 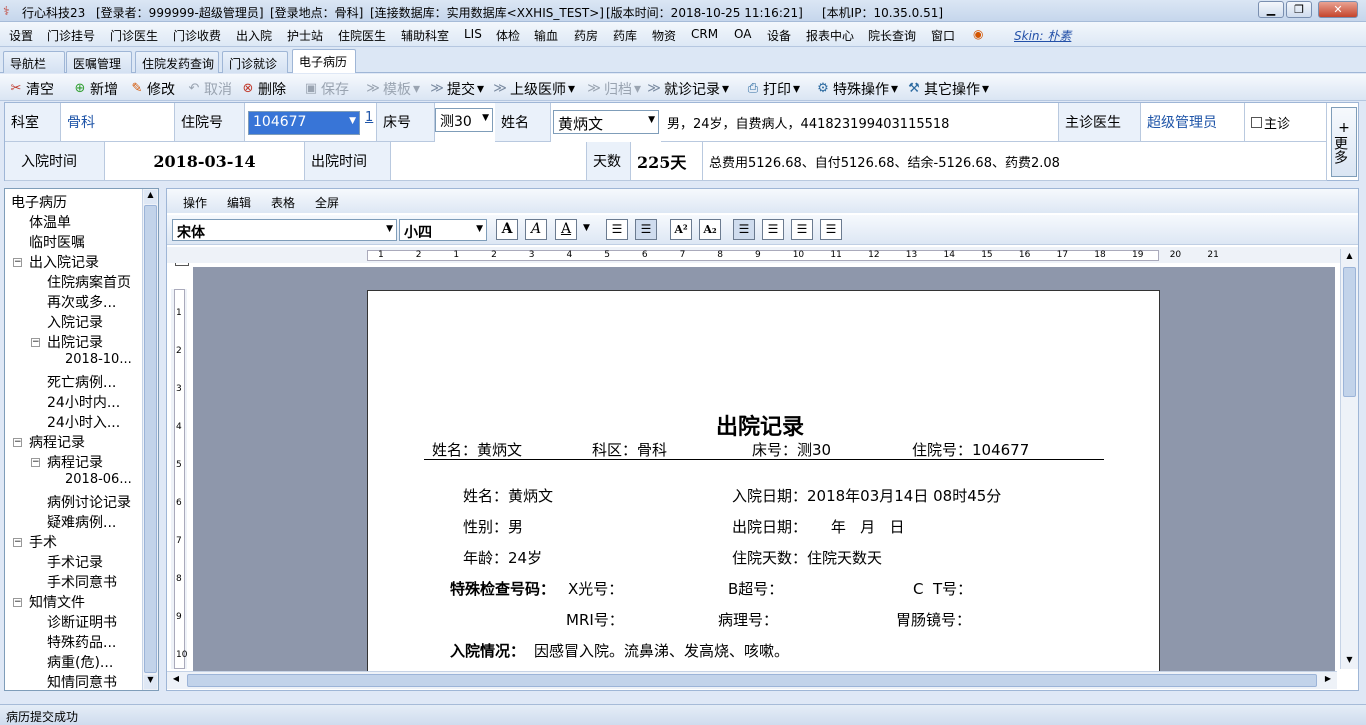 I want to click on paragraph-spacing-button: ☰, so click(x=646, y=229).